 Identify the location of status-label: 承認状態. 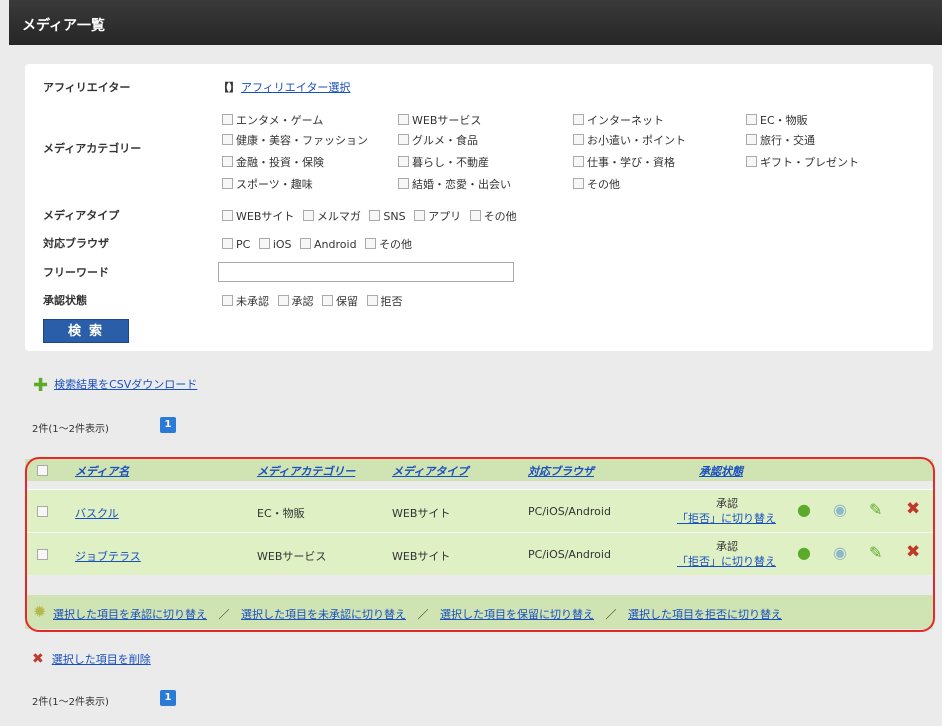
(65, 300).